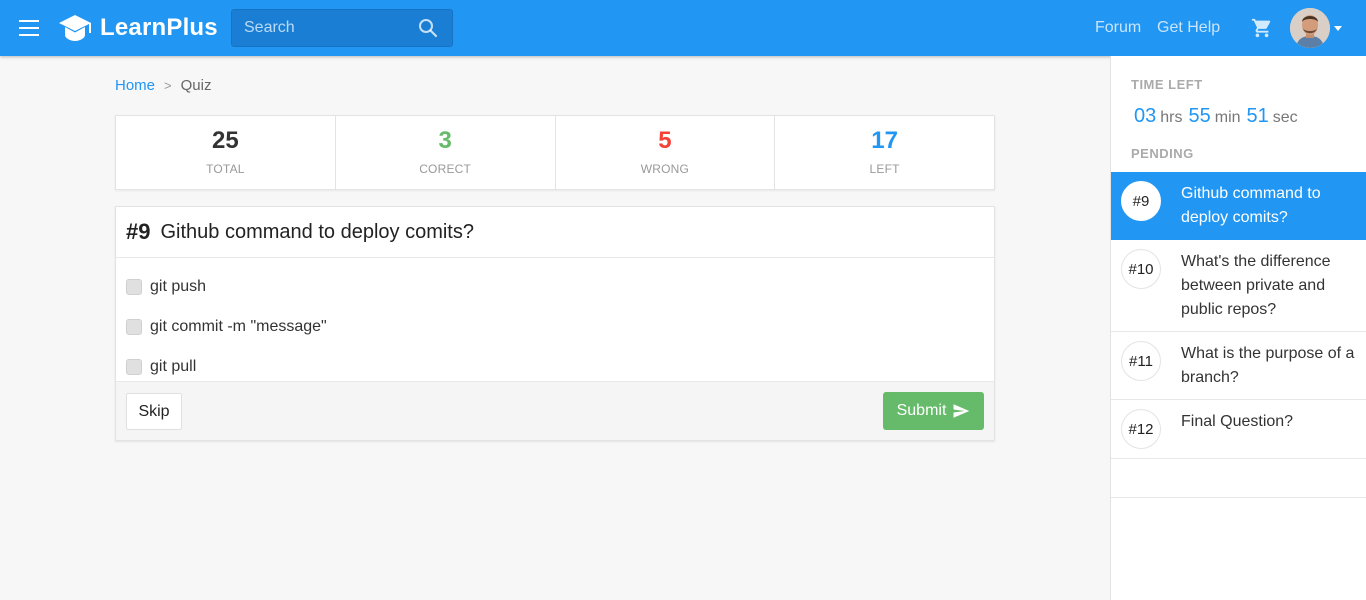 Image resolution: width=1366 pixels, height=600 pixels. I want to click on stat-wrong-value: 5, so click(665, 140).